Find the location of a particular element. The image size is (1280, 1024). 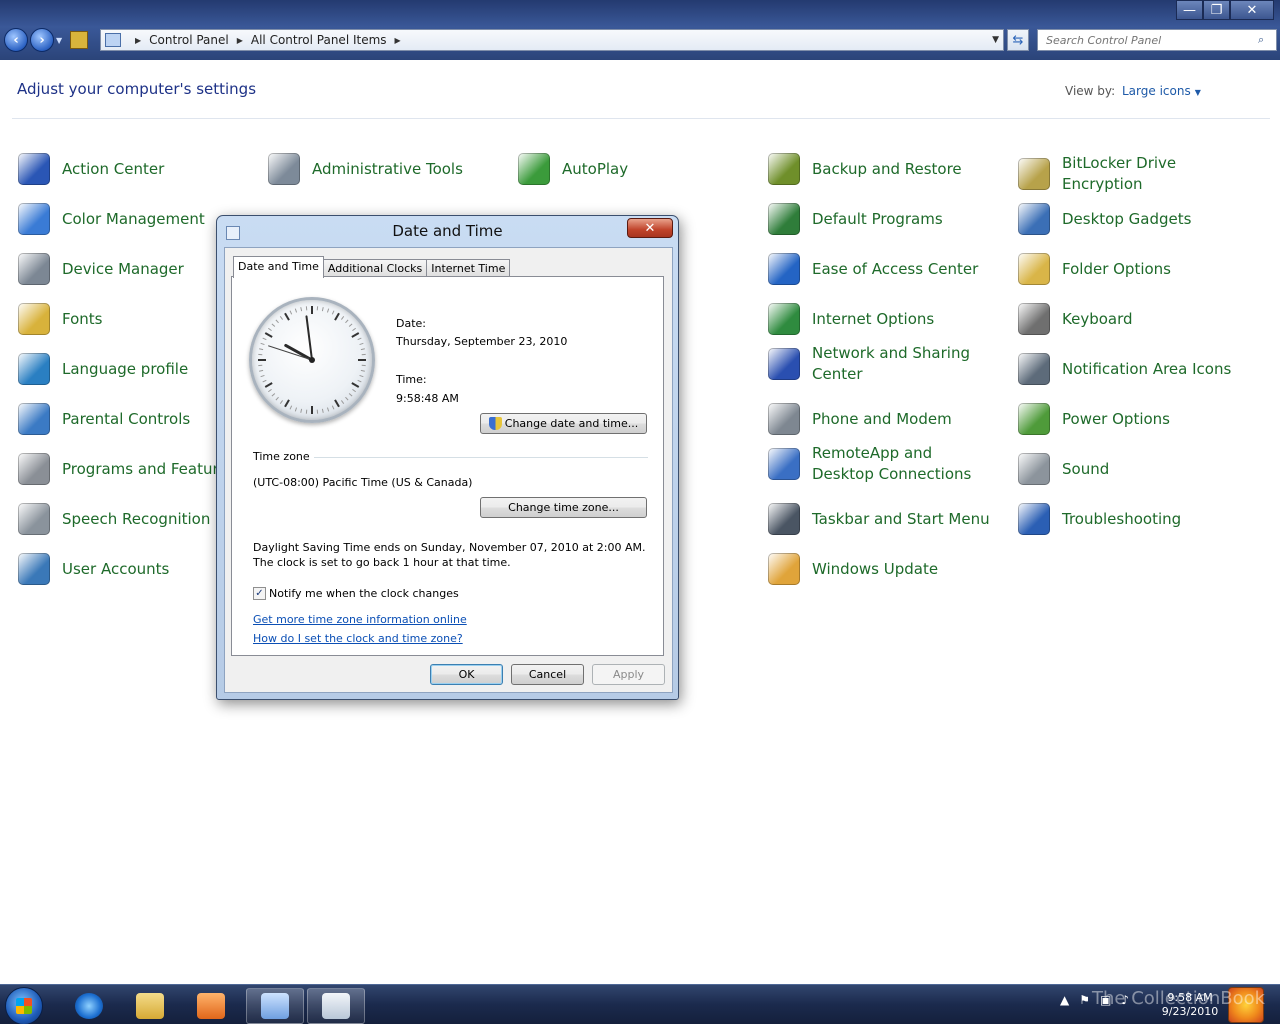

backup-icon is located at coordinates (784, 169).